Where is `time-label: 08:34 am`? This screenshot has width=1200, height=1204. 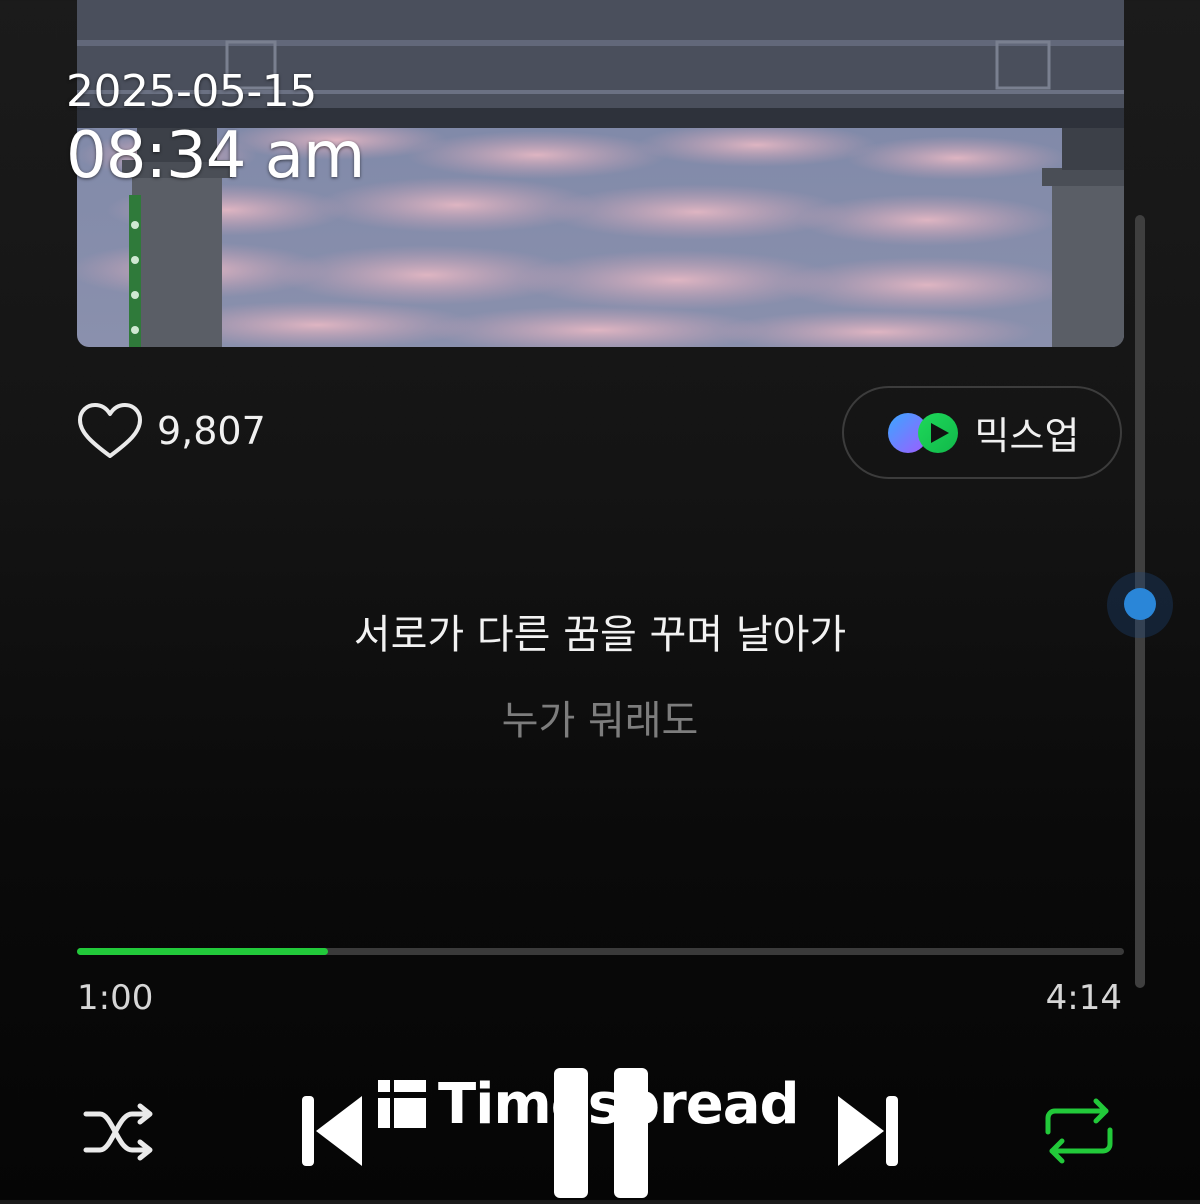 time-label: 08:34 am is located at coordinates (215, 156).